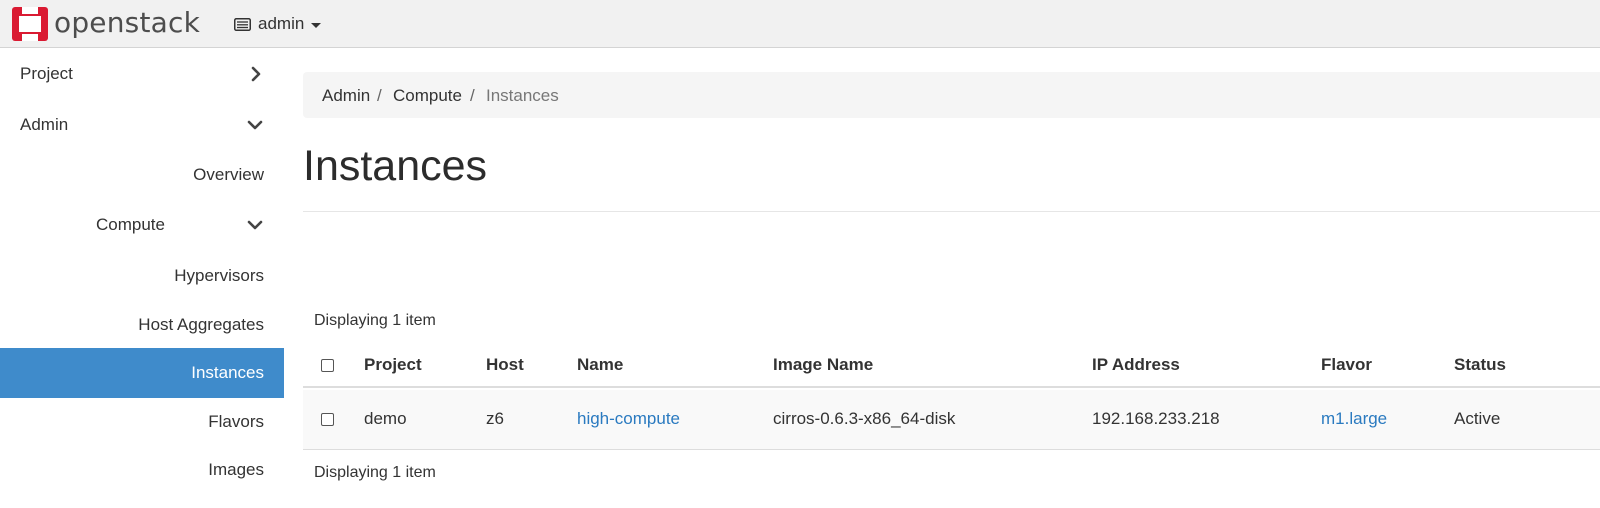 The height and width of the screenshot is (508, 1600). Describe the element at coordinates (346, 96) in the screenshot. I see `breadcrumb-item-admin: Admin` at that location.